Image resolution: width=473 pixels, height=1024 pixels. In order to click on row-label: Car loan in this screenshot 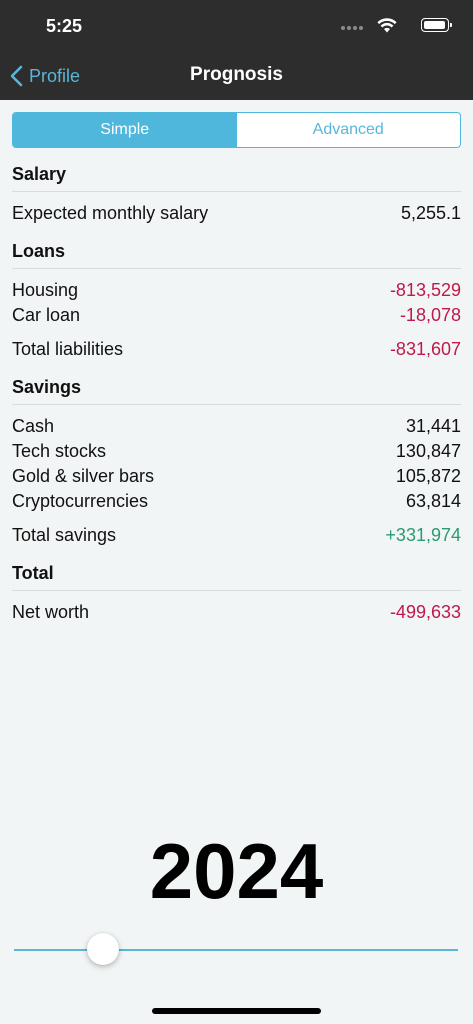, I will do `click(46, 315)`.